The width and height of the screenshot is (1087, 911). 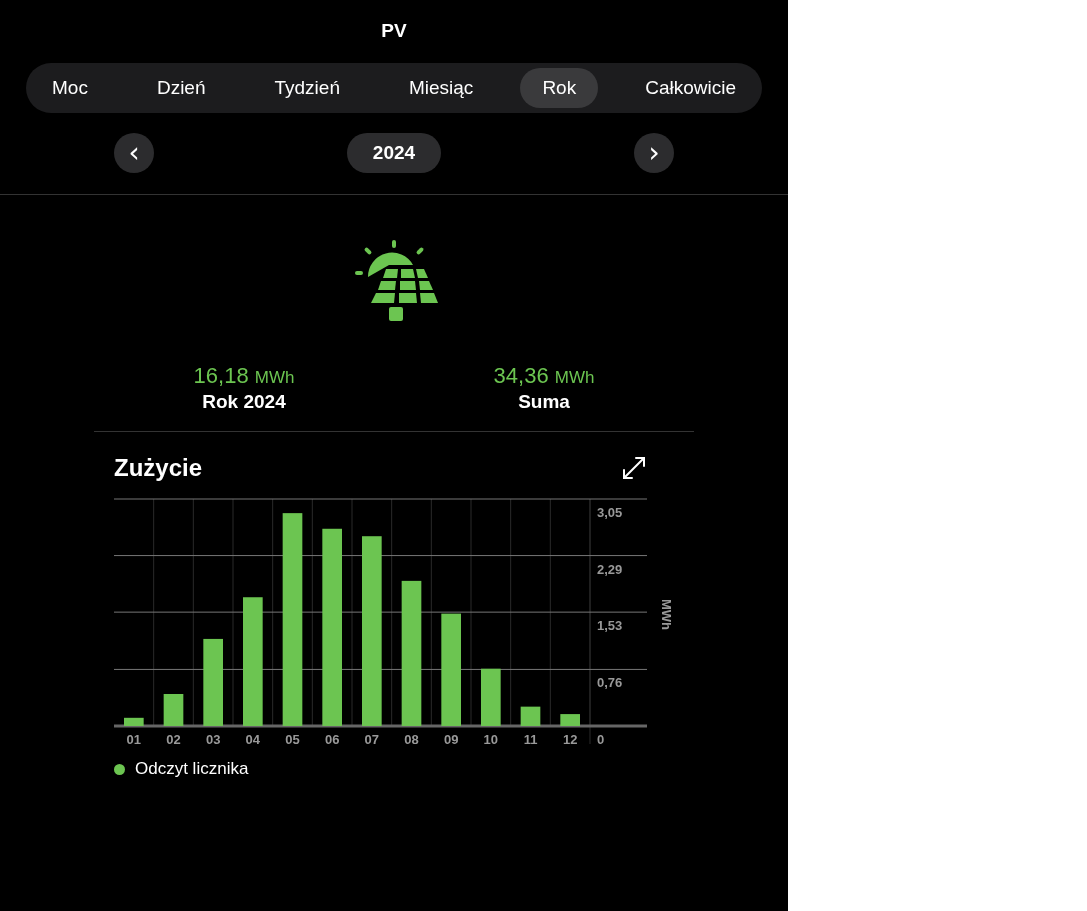 I want to click on x-axis-label: 07, so click(x=372, y=739).